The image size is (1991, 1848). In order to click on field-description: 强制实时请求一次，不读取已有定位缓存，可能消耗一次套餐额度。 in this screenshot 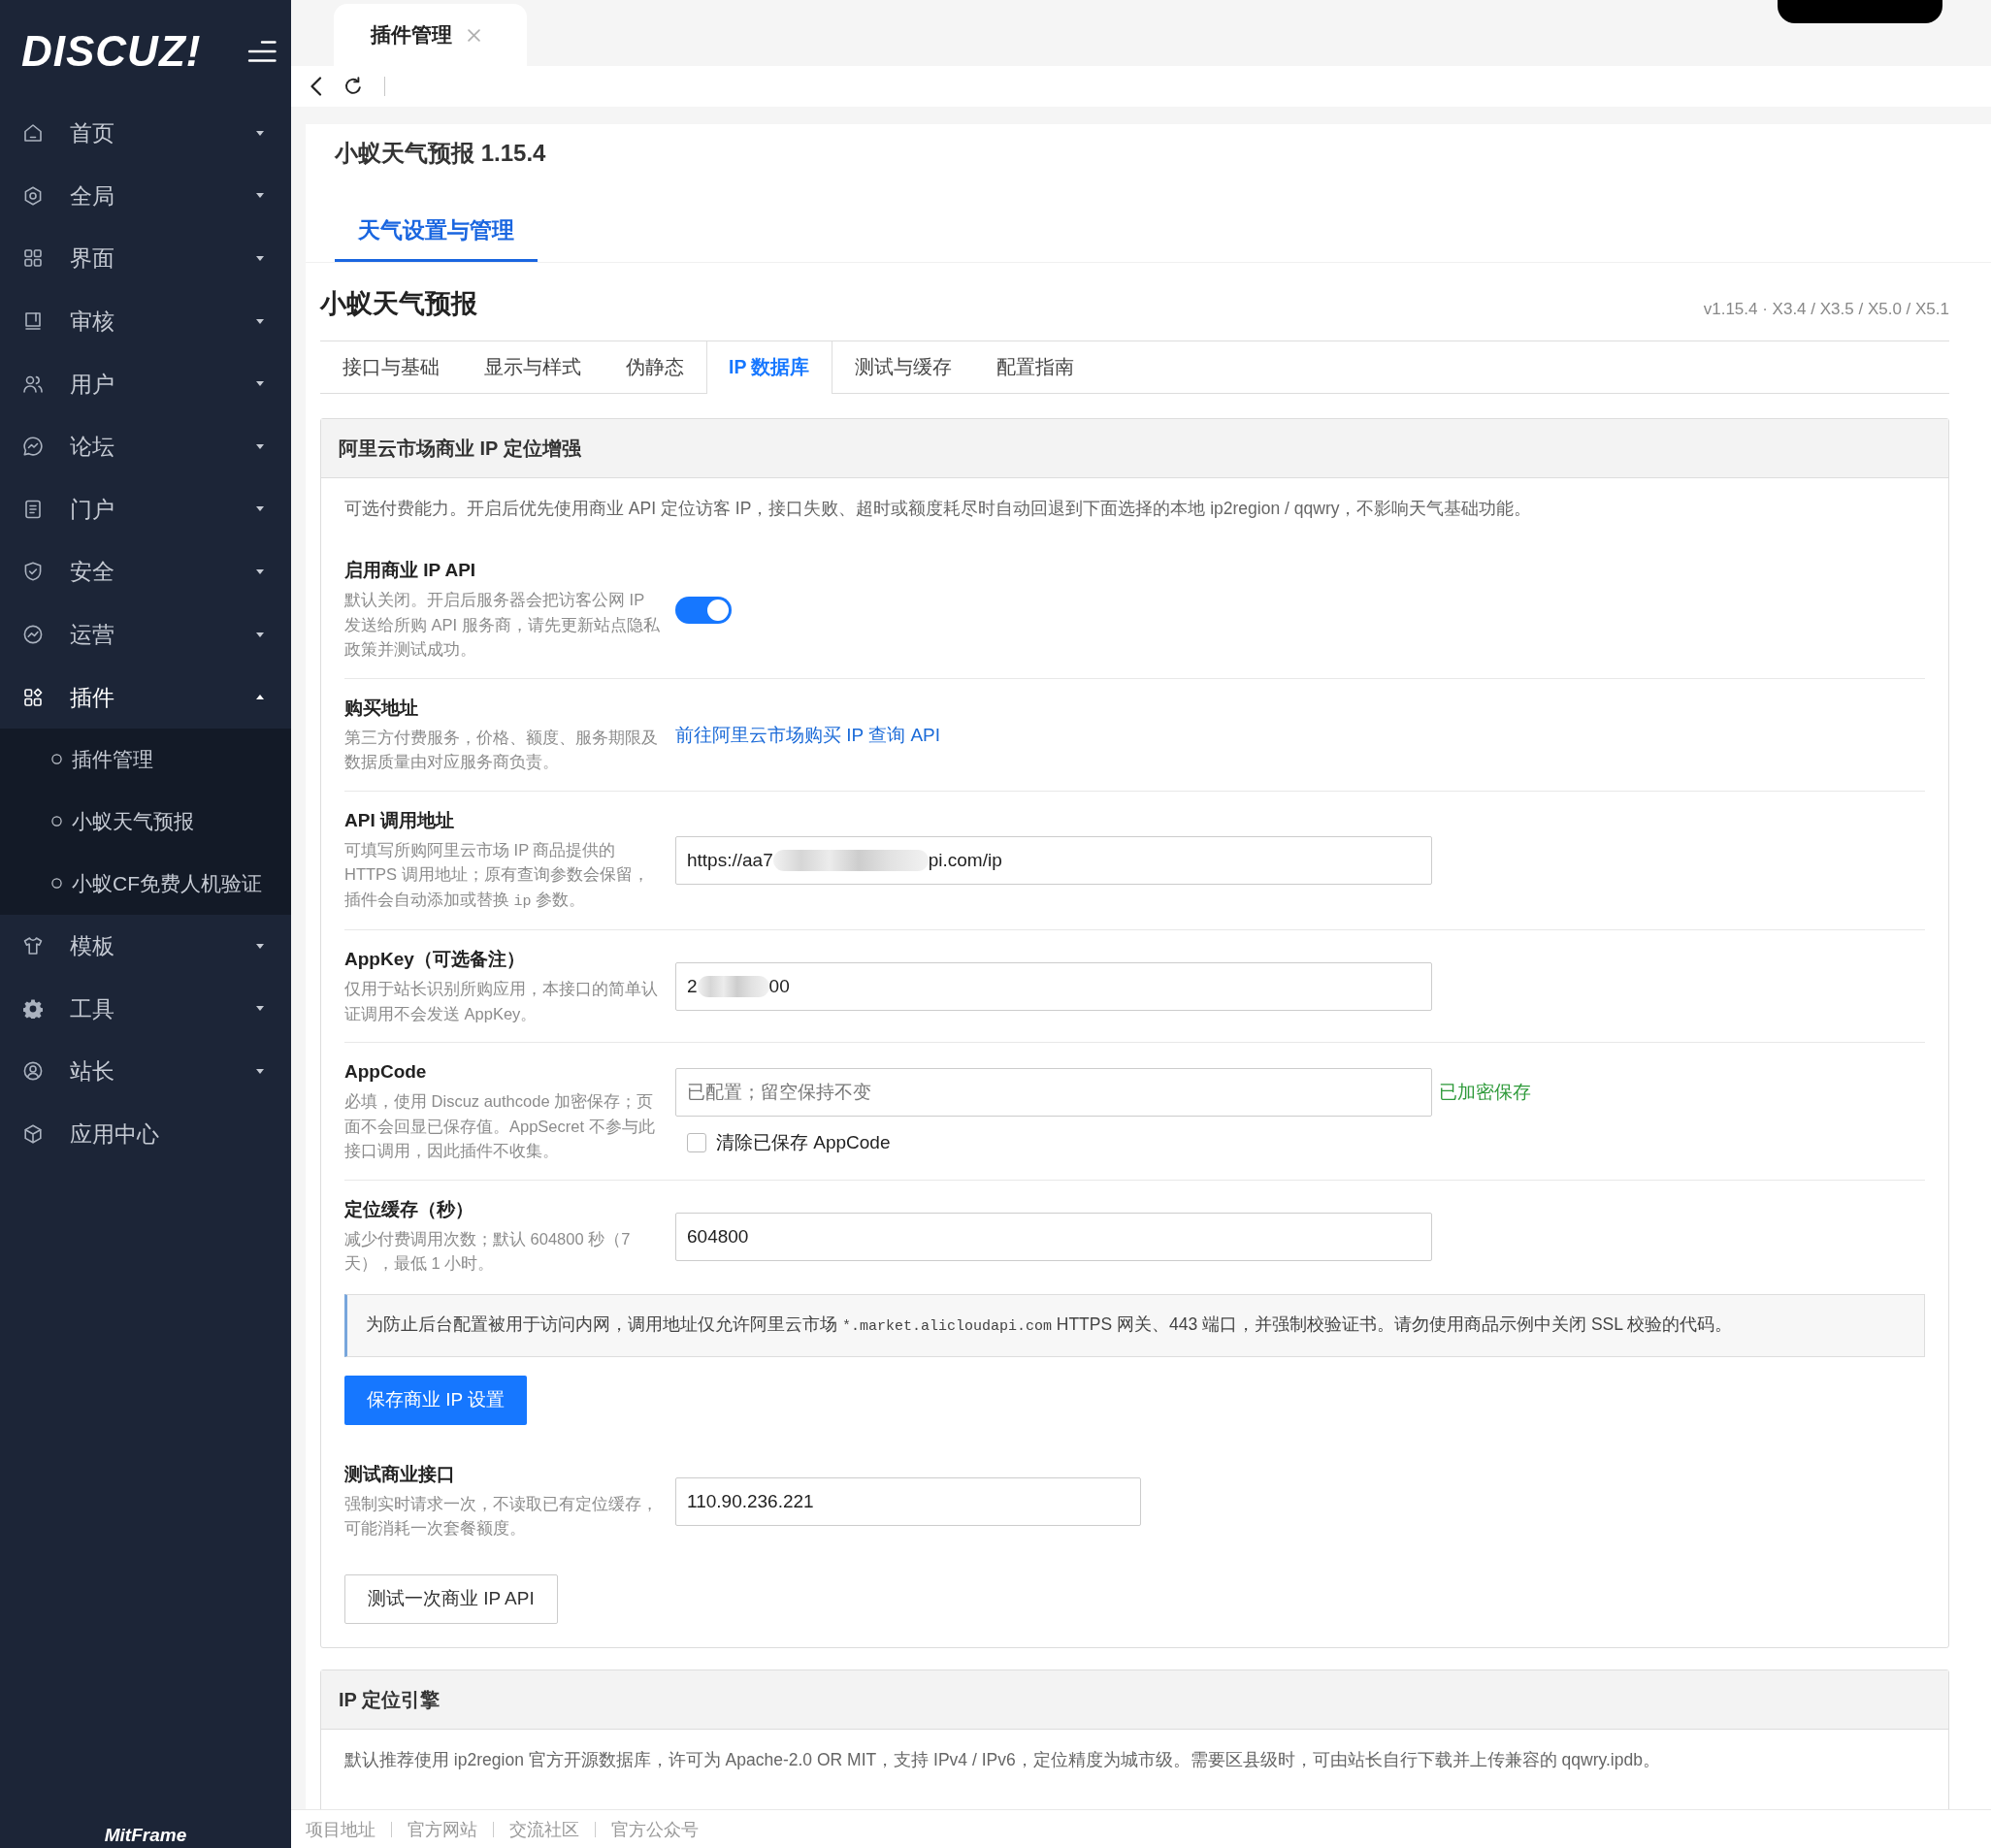, I will do `click(501, 1516)`.